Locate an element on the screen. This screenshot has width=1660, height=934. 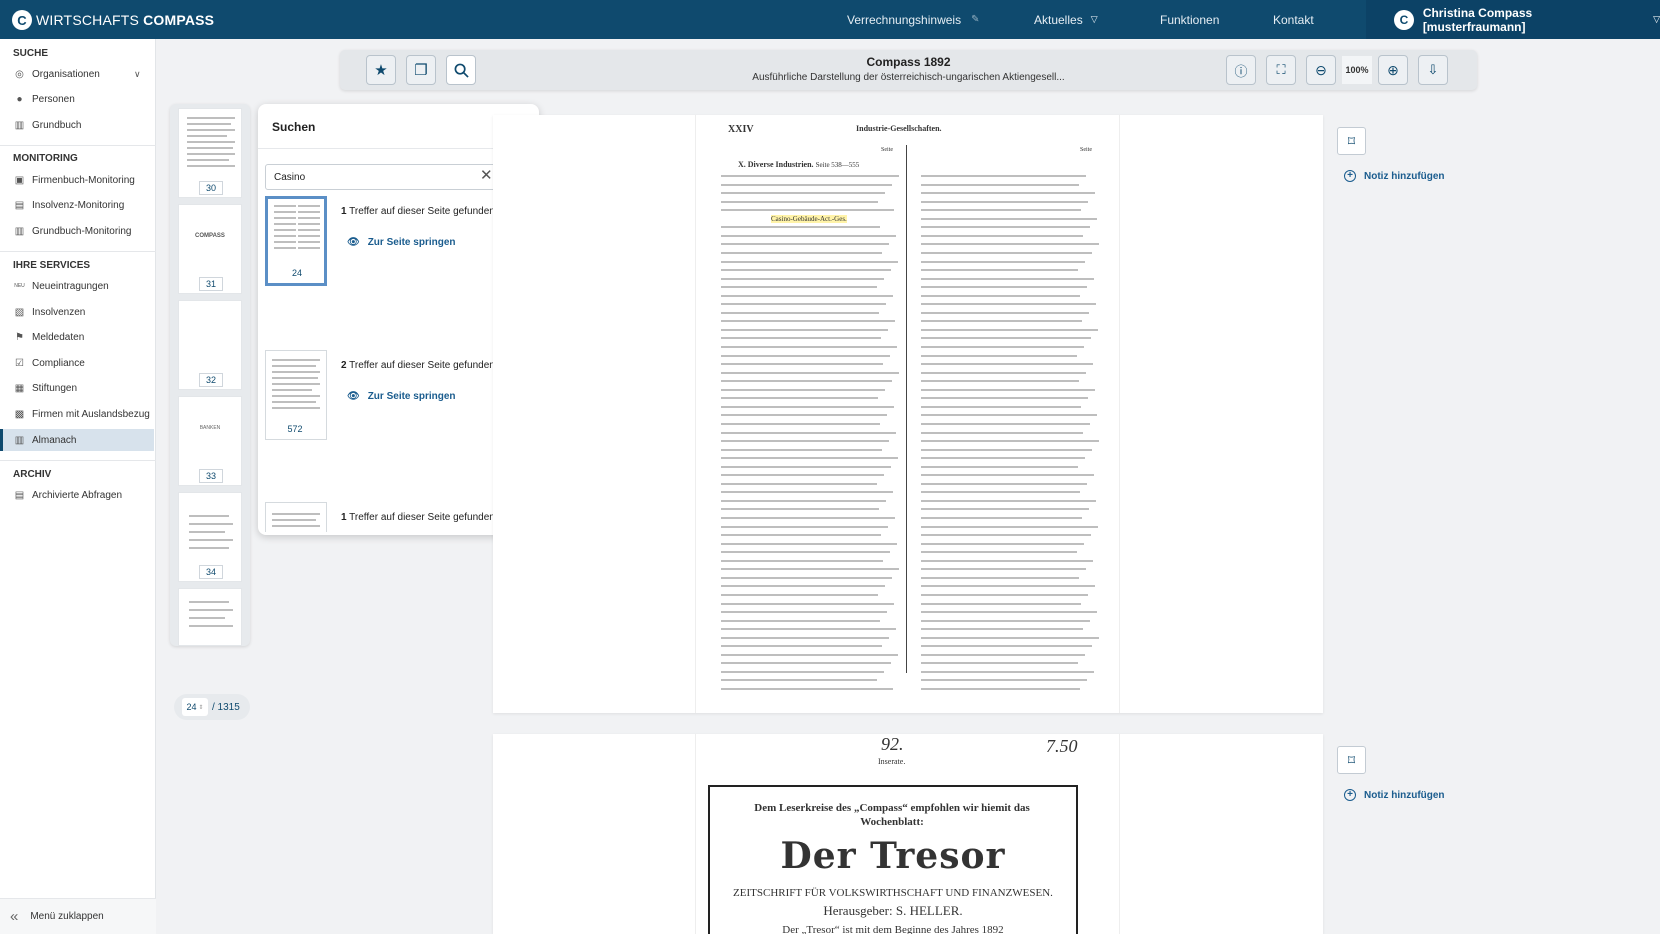
globe-building-icon: ▩ is located at coordinates (19, 414).